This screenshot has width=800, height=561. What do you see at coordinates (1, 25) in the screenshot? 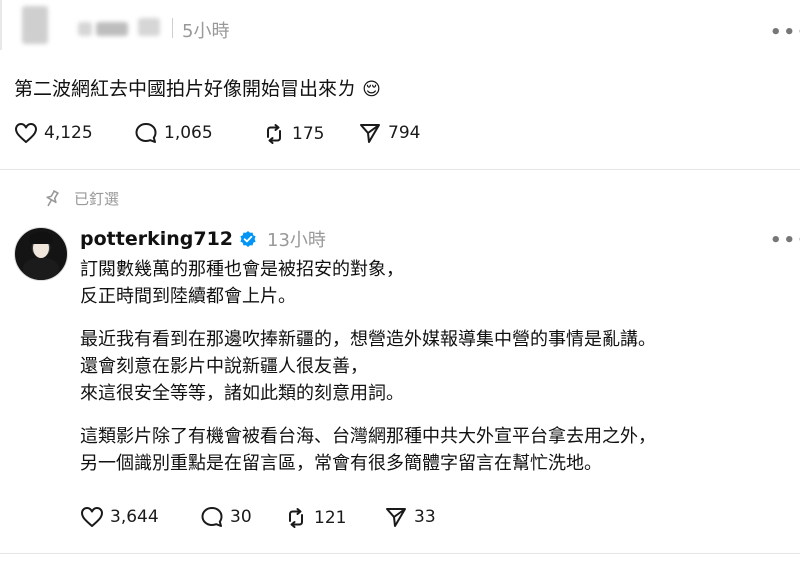
I see `thread-line` at bounding box center [1, 25].